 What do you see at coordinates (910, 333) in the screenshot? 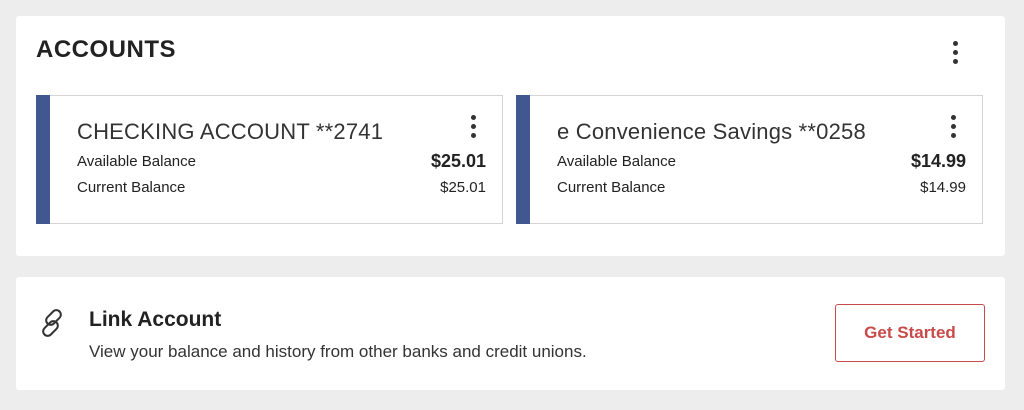
I see `get-started-button: Get Started` at bounding box center [910, 333].